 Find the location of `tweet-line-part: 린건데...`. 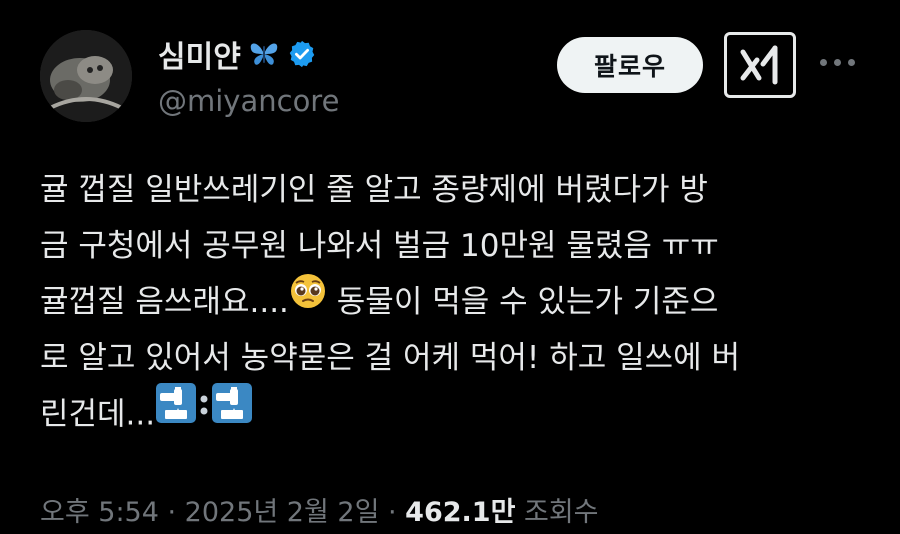

tweet-line-part: 린건데... is located at coordinates (98, 414).